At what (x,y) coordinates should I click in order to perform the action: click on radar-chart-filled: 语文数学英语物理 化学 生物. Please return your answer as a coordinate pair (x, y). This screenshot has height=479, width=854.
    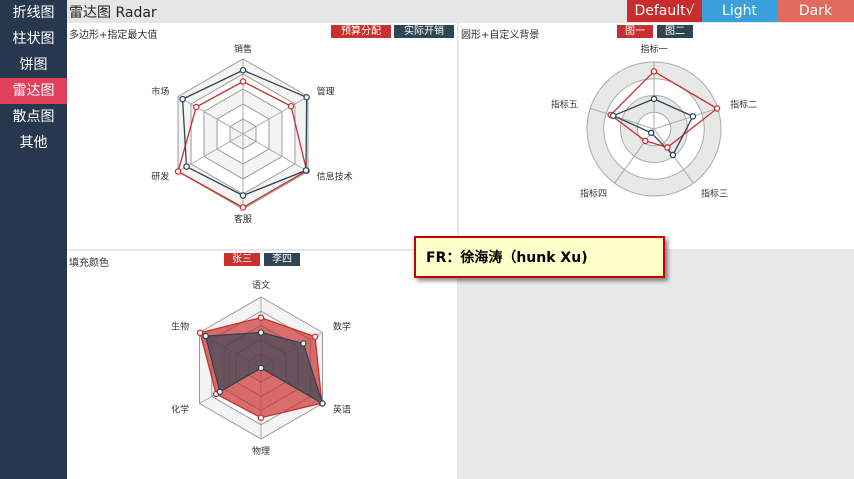
    Looking at the image, I should click on (261, 368).